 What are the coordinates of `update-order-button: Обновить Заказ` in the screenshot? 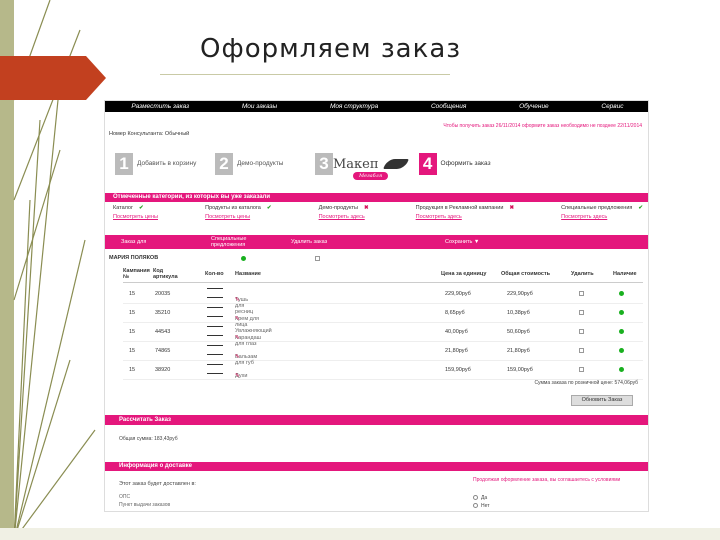 It's located at (602, 400).